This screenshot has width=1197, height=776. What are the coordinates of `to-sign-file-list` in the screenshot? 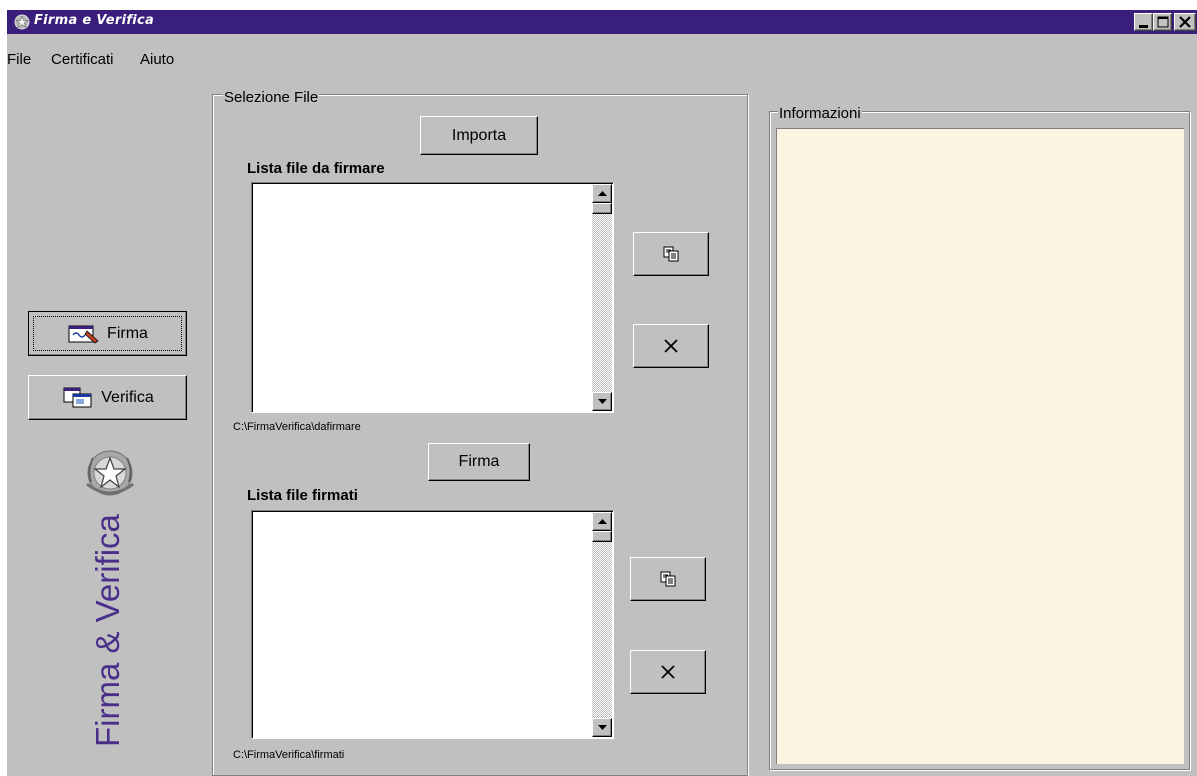 It's located at (432, 297).